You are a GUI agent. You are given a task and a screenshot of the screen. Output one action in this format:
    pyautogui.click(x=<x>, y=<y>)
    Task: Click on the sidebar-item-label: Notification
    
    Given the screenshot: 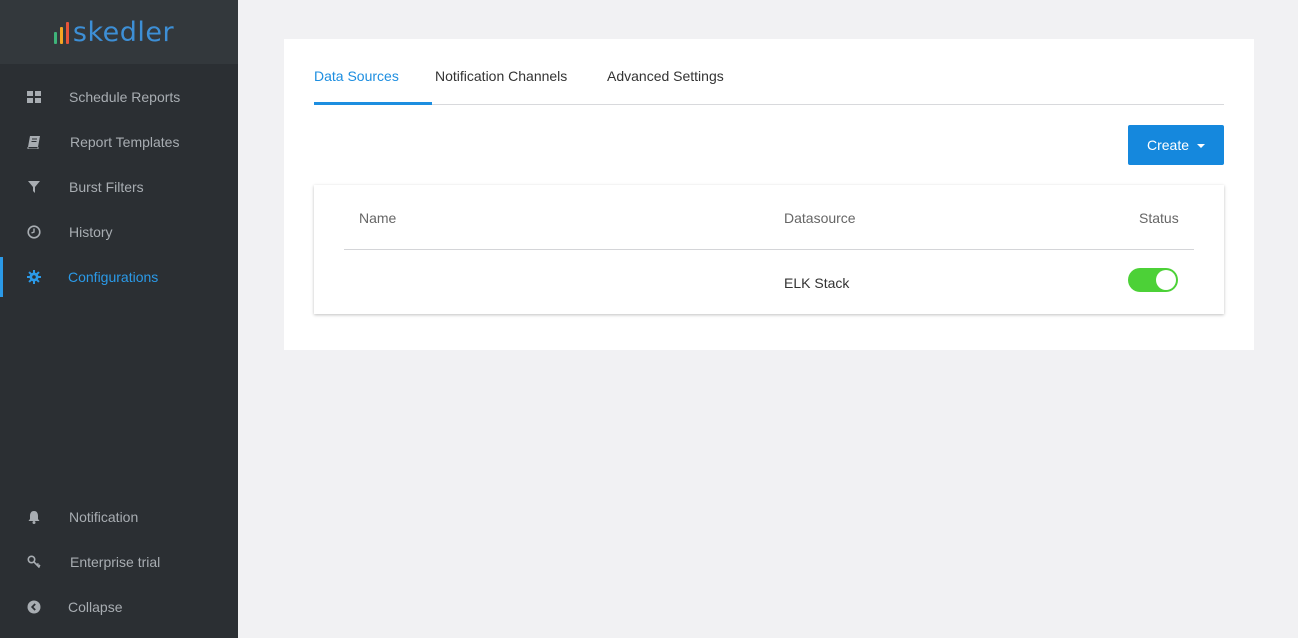 What is the action you would take?
    pyautogui.click(x=104, y=517)
    